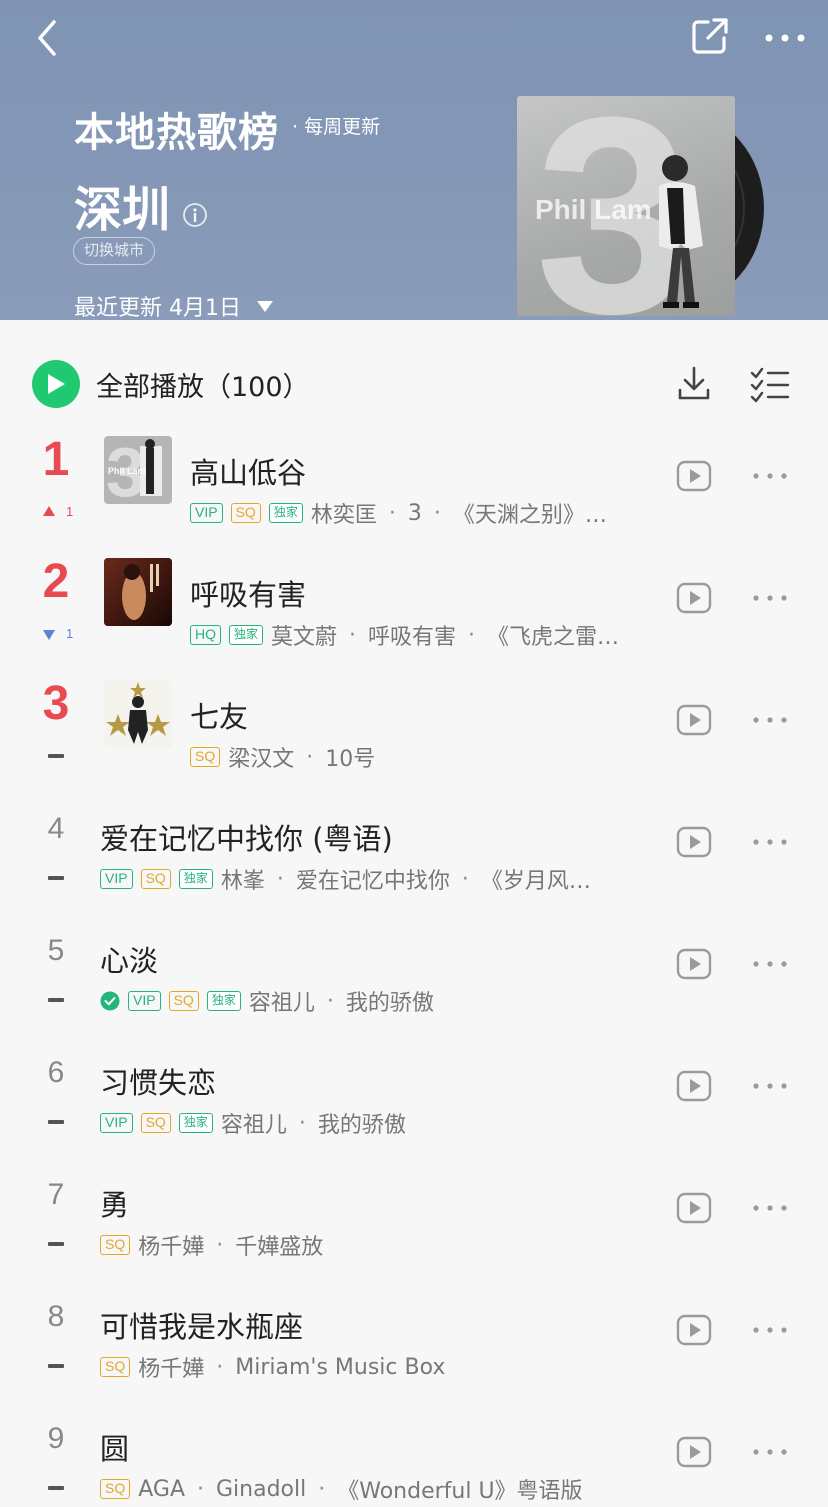 The width and height of the screenshot is (828, 1507). What do you see at coordinates (414, 975) in the screenshot?
I see `song-row: 5 心淡 VIP SQ 独家 容祖儿 · 我的骄傲` at bounding box center [414, 975].